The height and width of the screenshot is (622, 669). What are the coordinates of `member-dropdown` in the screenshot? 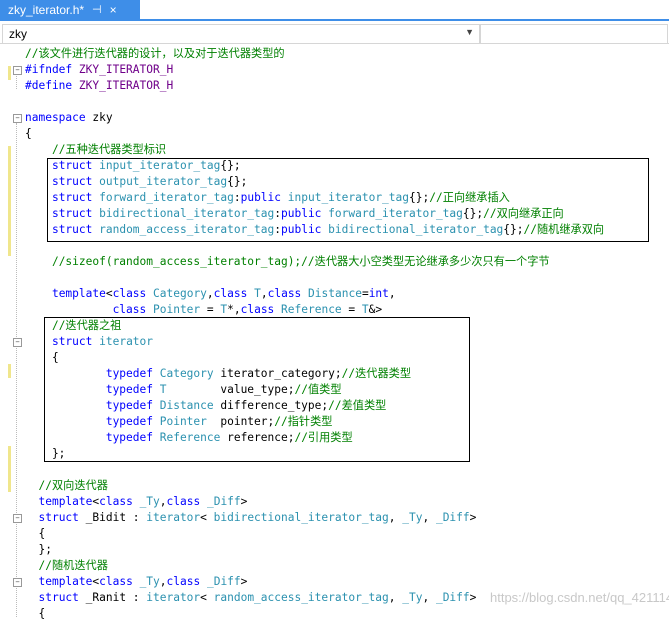 It's located at (574, 34).